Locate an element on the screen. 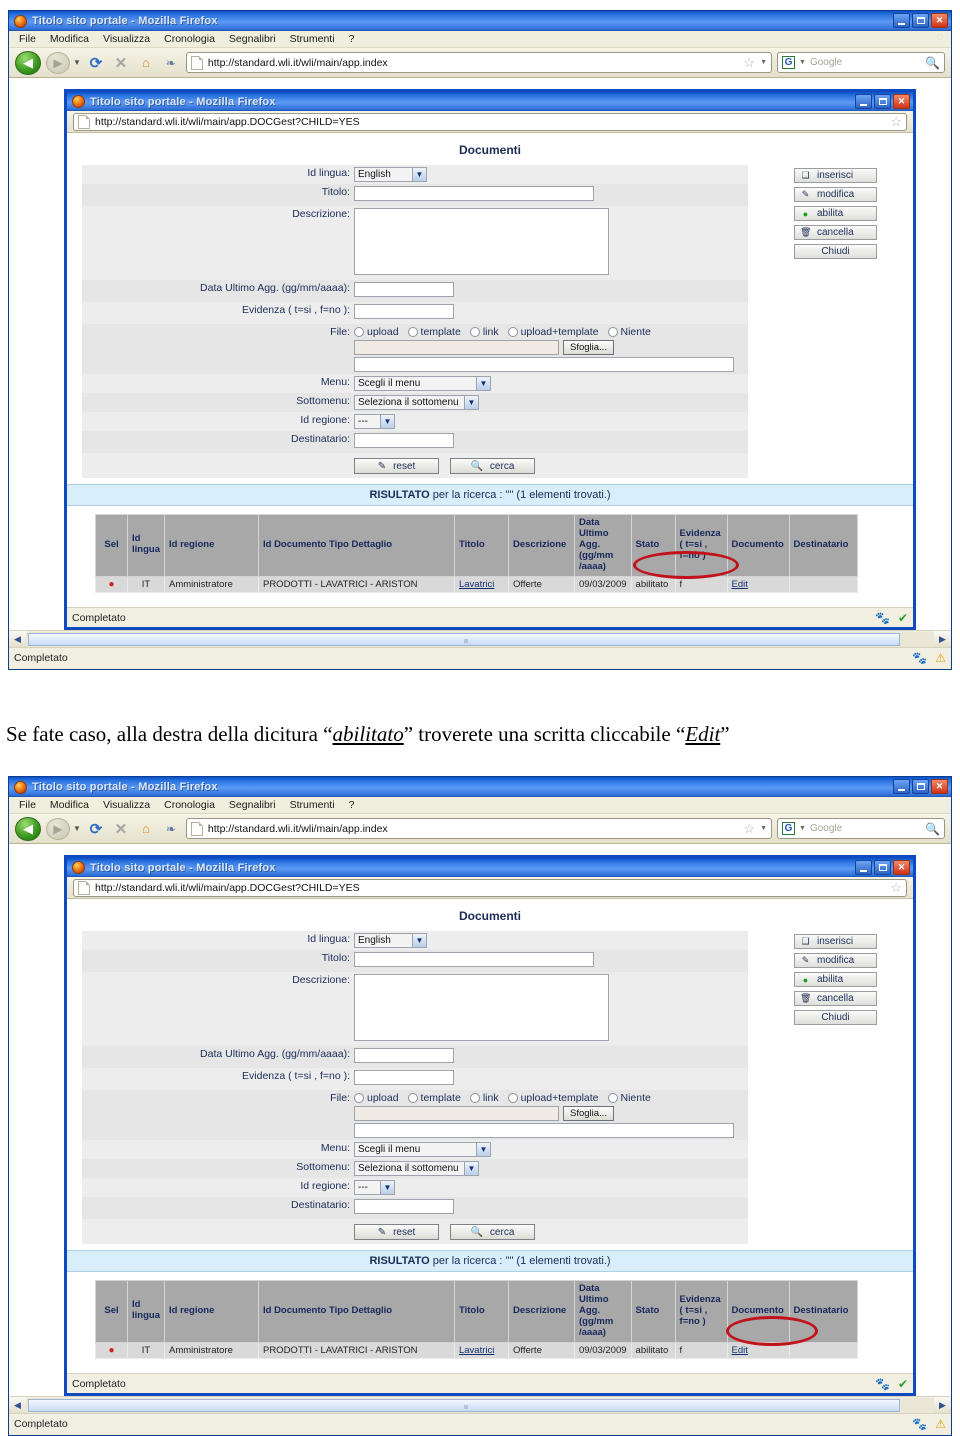 The height and width of the screenshot is (1436, 960). search-engine-chevron-icon: ▼ is located at coordinates (802, 62).